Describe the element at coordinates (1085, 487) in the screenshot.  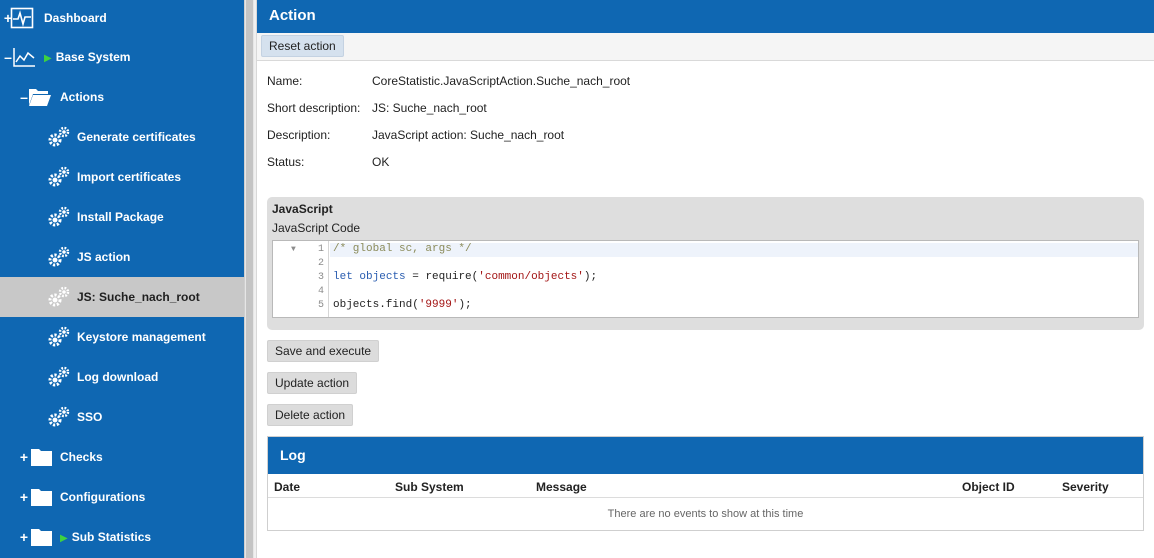
I see `column-header-severity: Severity` at that location.